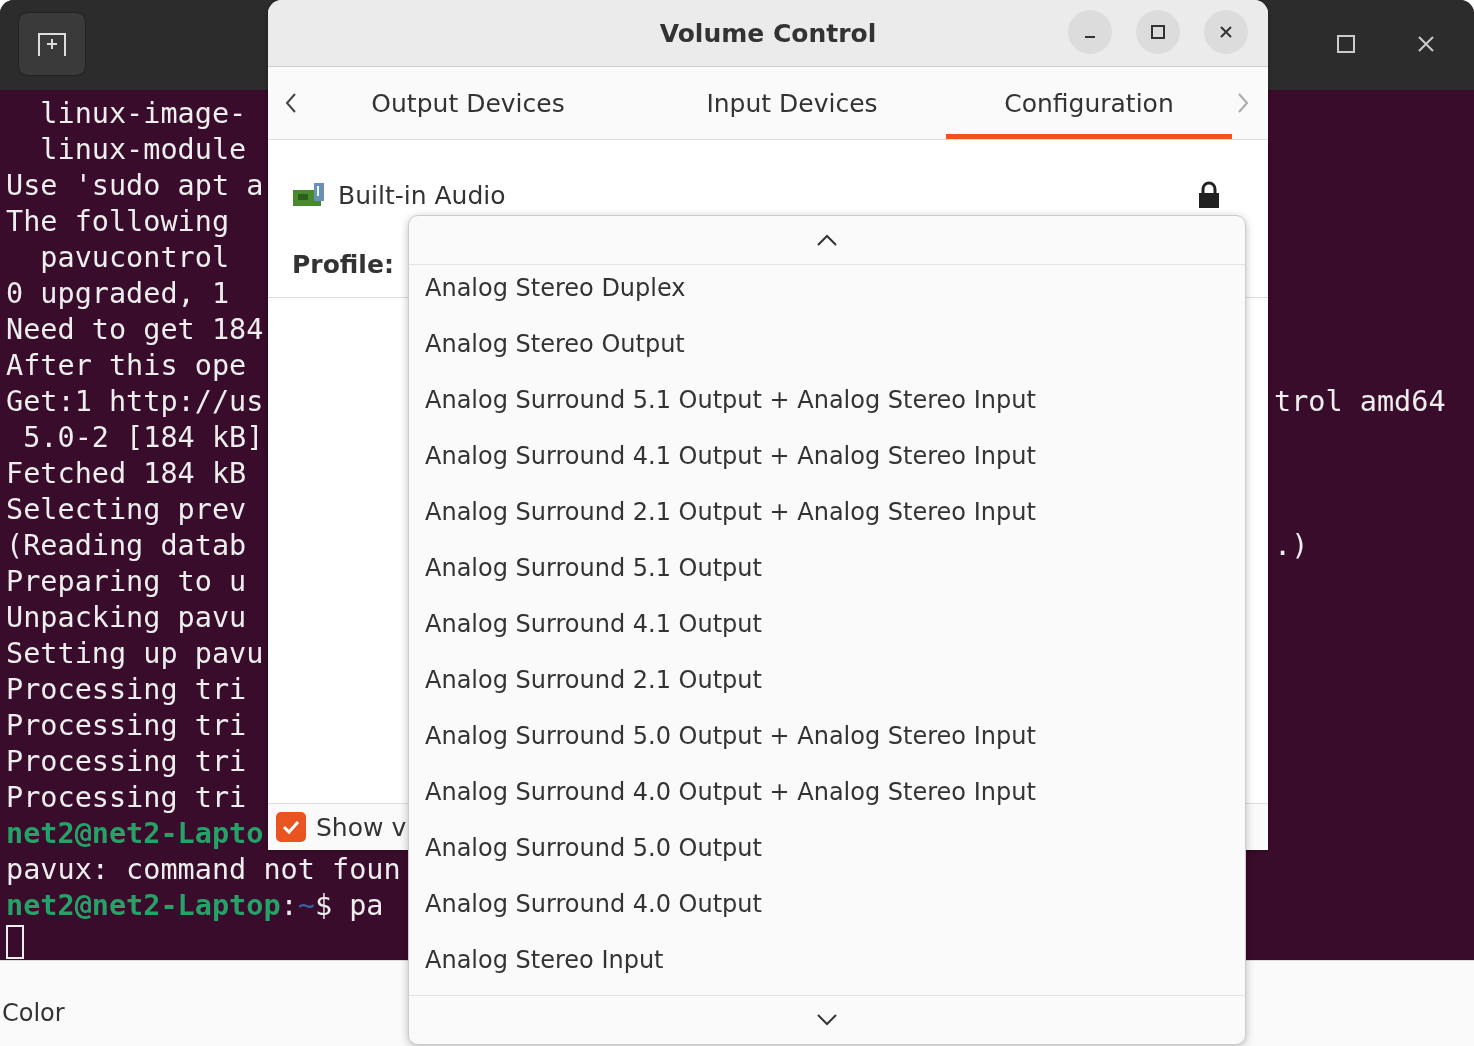 The width and height of the screenshot is (1474, 1046). I want to click on terminal-line: Selecting prev, so click(126, 509).